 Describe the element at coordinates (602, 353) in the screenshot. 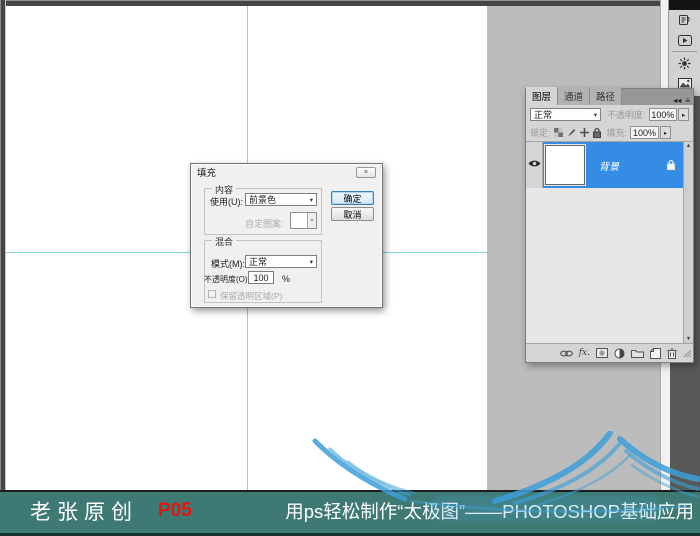

I see `add-mask-icon` at that location.